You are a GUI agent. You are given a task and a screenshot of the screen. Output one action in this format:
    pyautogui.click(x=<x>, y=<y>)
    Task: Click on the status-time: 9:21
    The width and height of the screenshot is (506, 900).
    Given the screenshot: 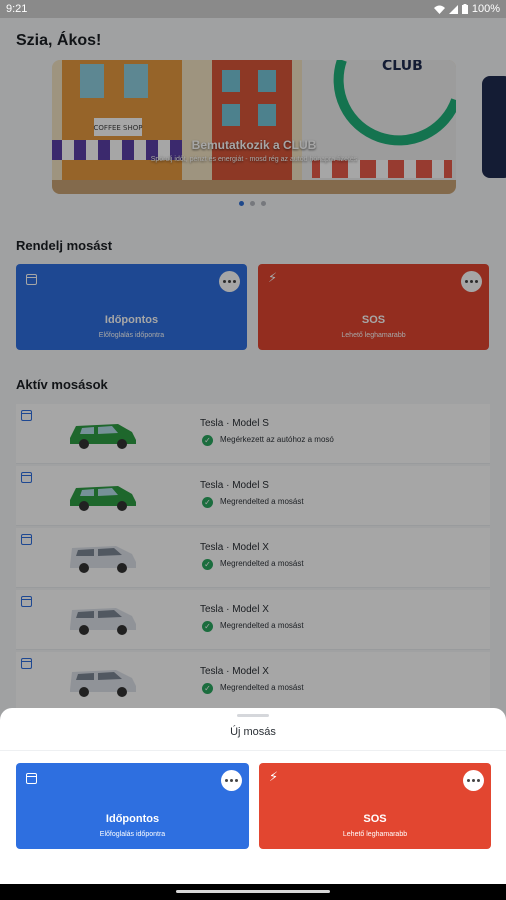 What is the action you would take?
    pyautogui.click(x=17, y=9)
    